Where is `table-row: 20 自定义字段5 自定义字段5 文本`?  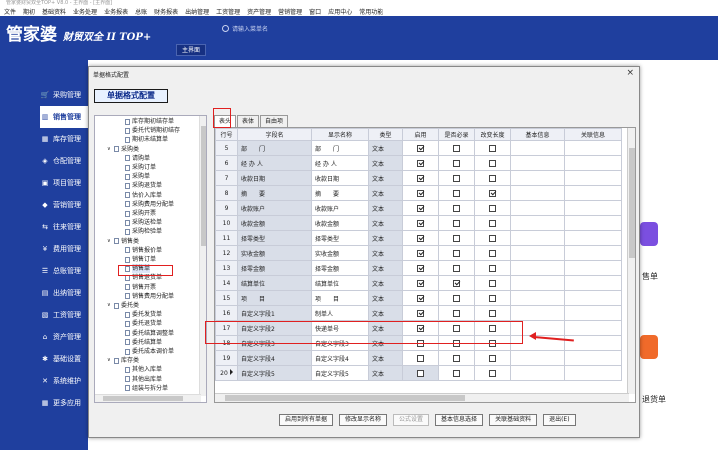
table-row: 20 自定义字段5 自定义字段5 文本 is located at coordinates (418, 373).